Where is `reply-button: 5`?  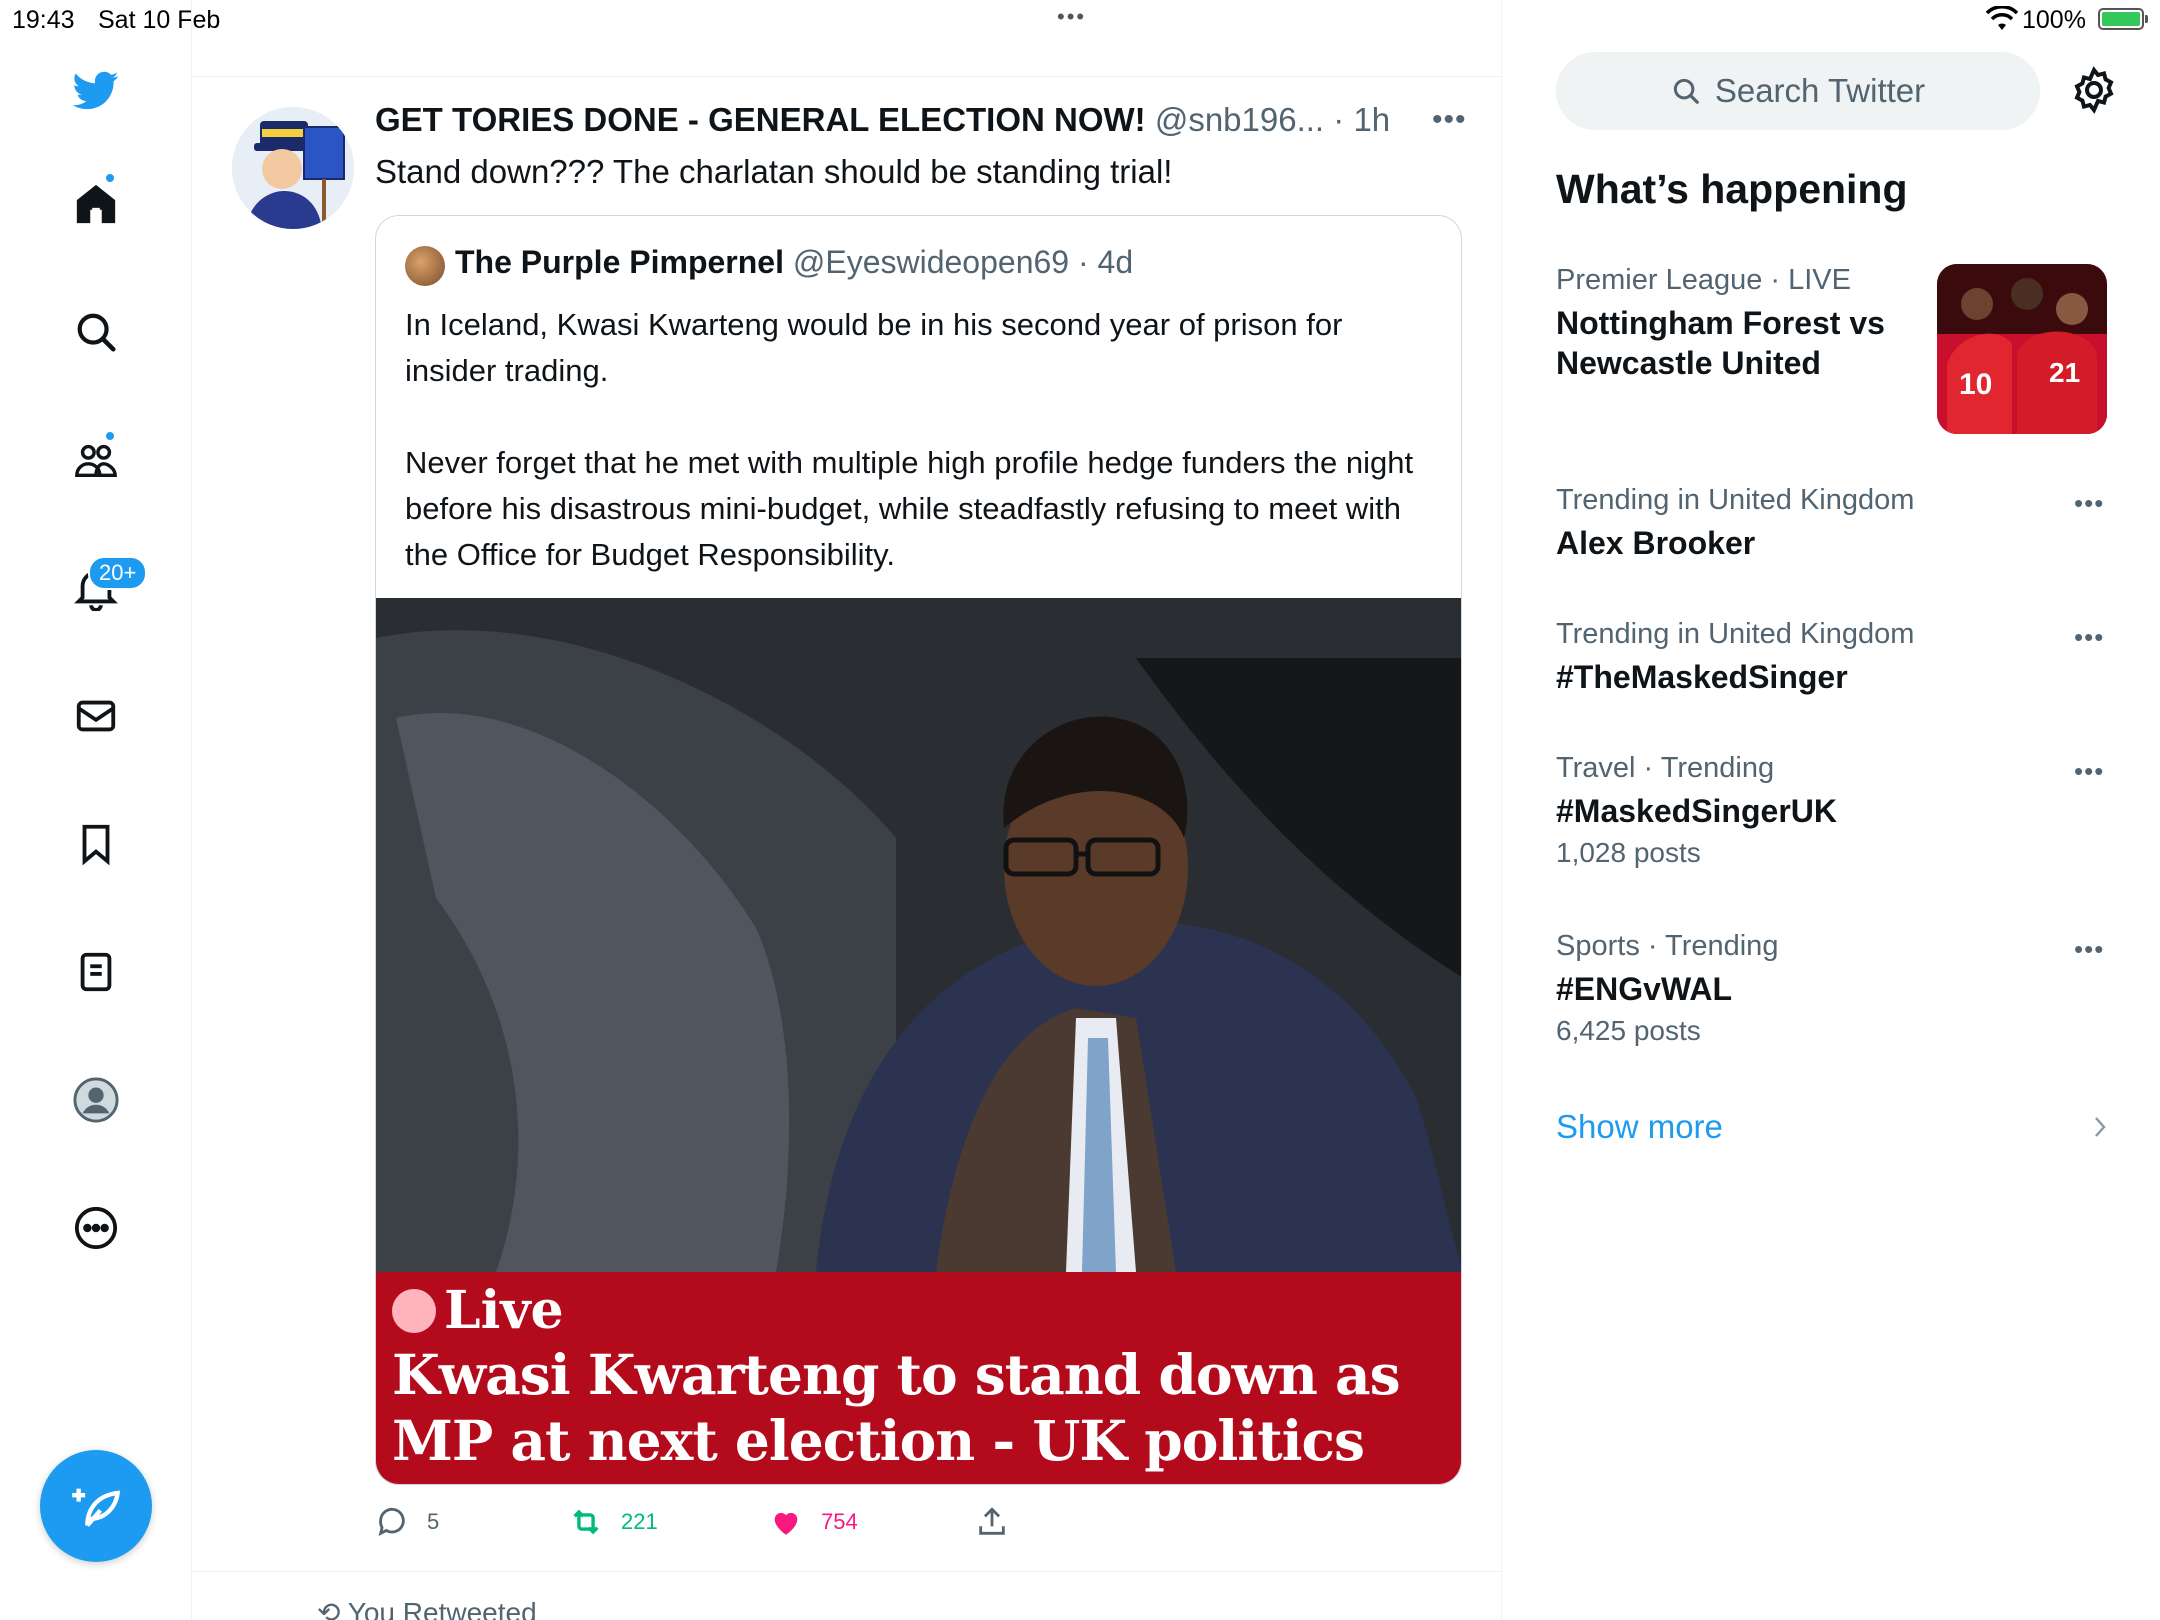 reply-button: 5 is located at coordinates (407, 1522).